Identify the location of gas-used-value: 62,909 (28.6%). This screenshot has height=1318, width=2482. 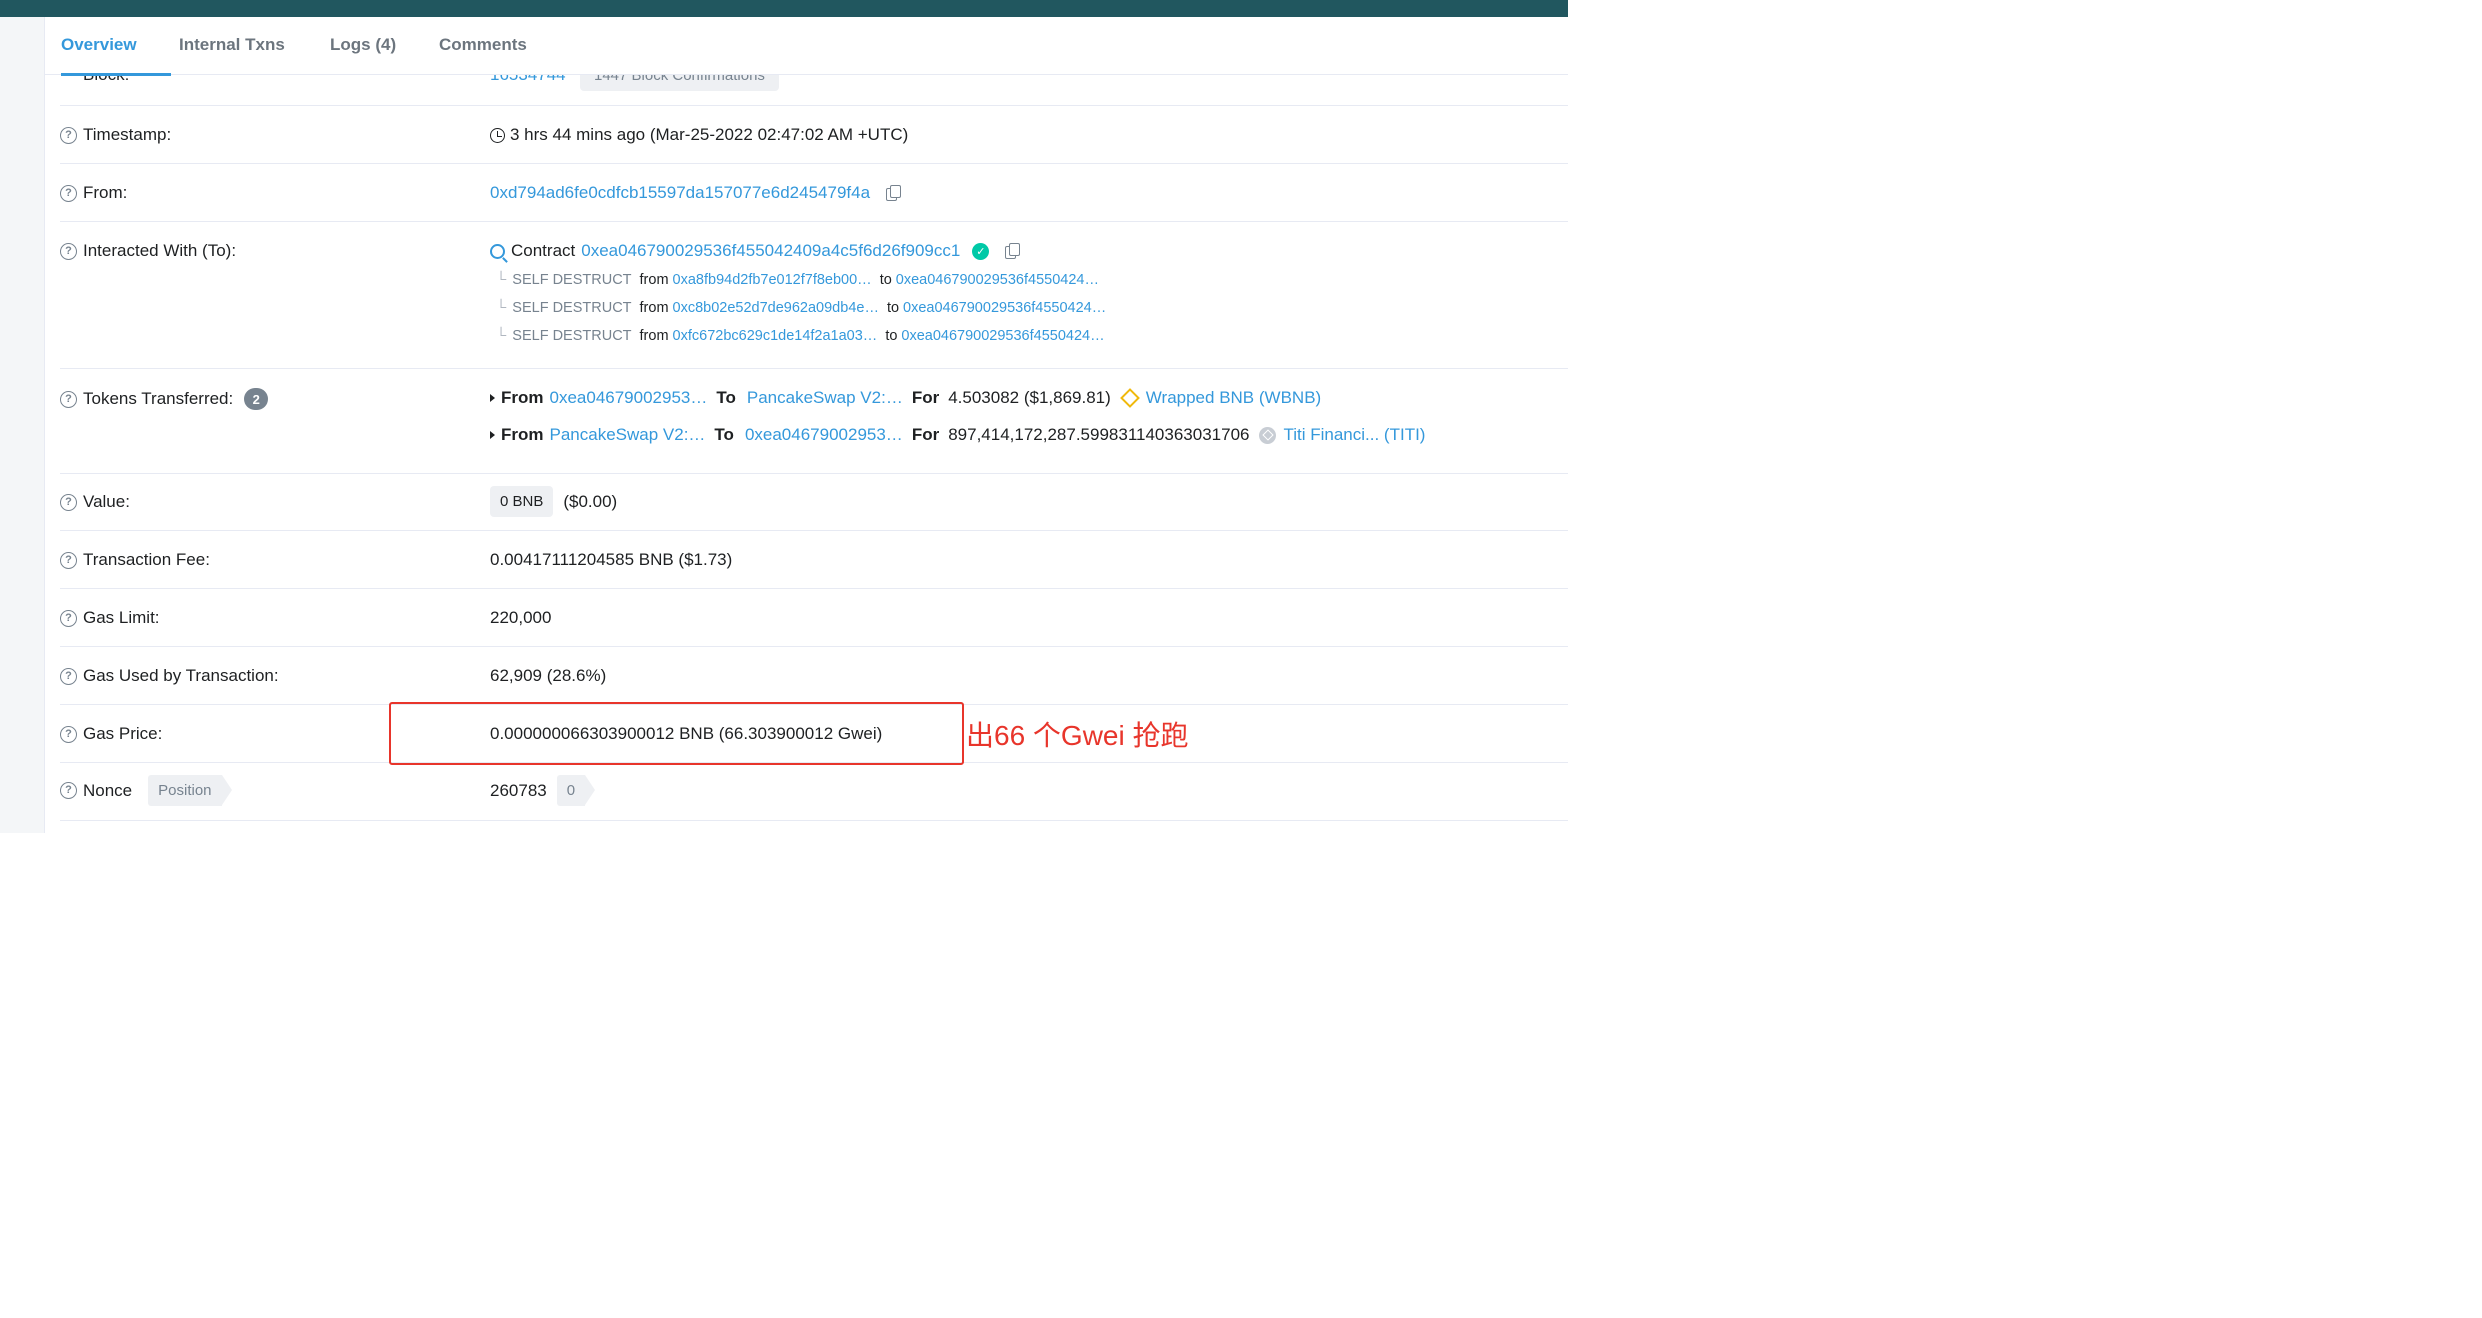
(548, 675).